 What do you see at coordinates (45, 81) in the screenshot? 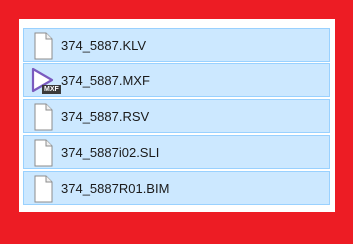
I see `video-play-icon: MXF` at bounding box center [45, 81].